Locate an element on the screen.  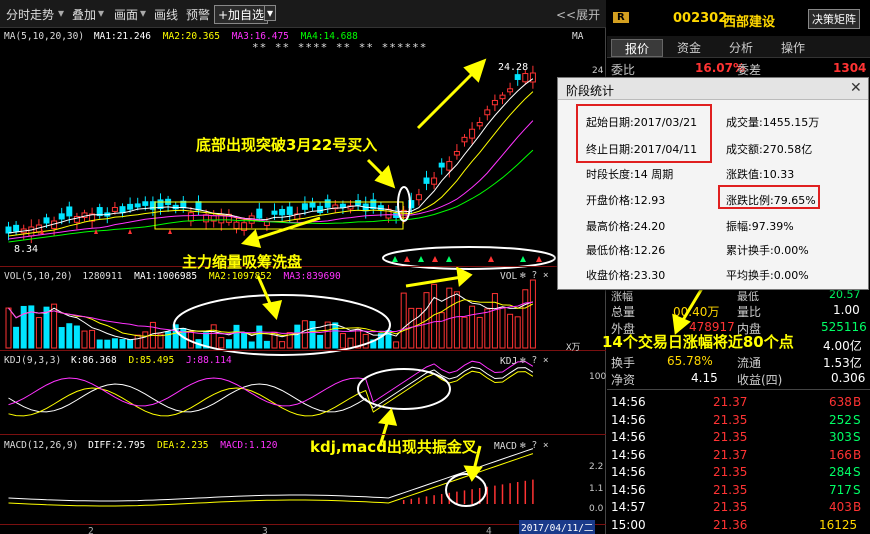
macd-axis-tick: 2.2 is located at coordinates (596, 467).